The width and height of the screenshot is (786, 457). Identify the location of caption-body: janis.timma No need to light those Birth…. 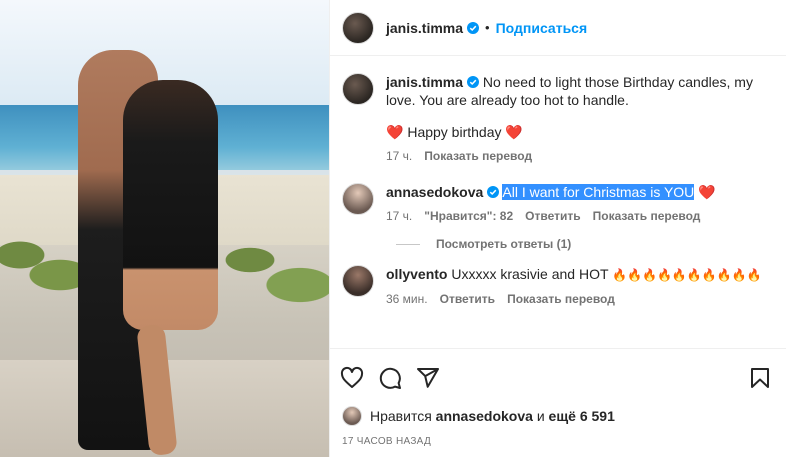
(580, 119).